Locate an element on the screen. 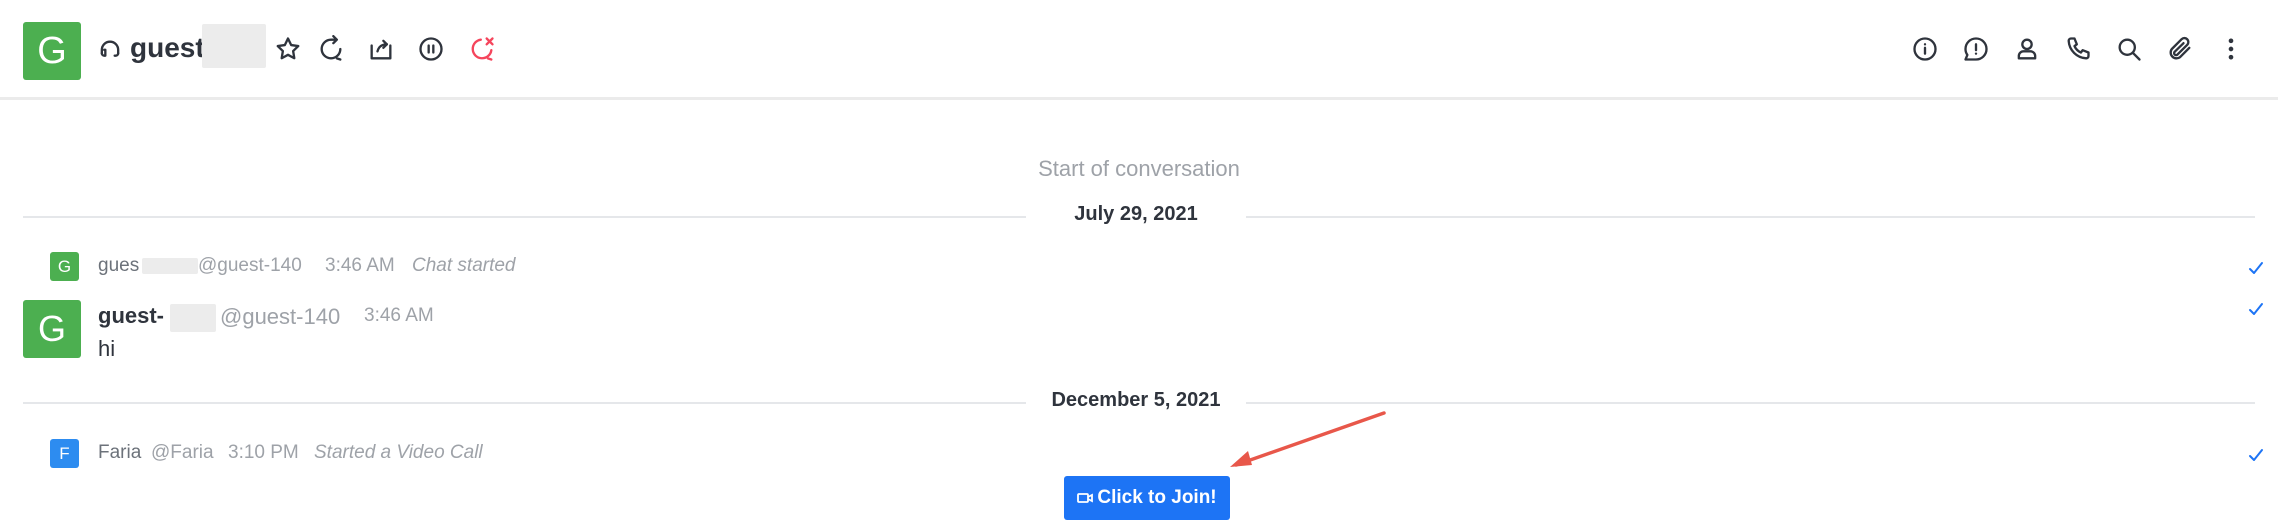 The height and width of the screenshot is (520, 2278). kebab-menu-icon is located at coordinates (2231, 49).